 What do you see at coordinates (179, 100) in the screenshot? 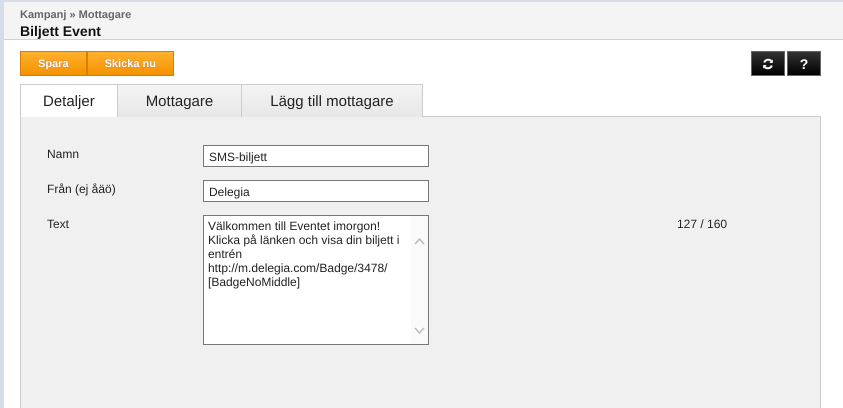
I see `tab: Mottagare` at bounding box center [179, 100].